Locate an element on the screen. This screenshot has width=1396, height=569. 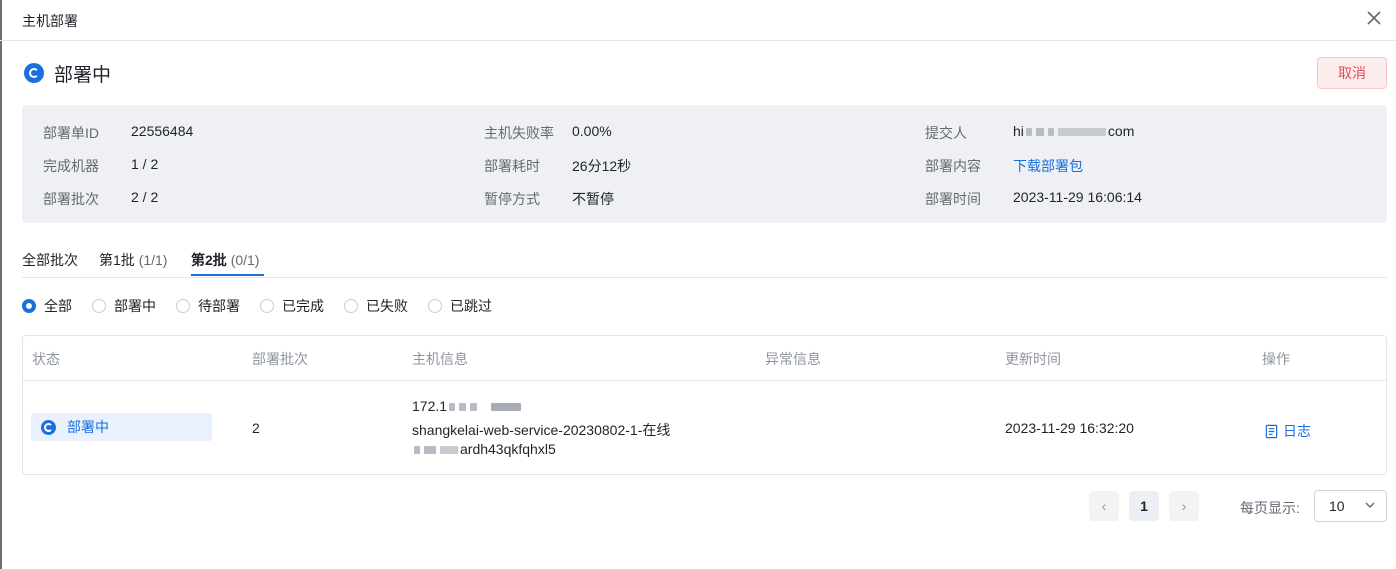
col-batch: 部署批次 is located at coordinates (280, 359).